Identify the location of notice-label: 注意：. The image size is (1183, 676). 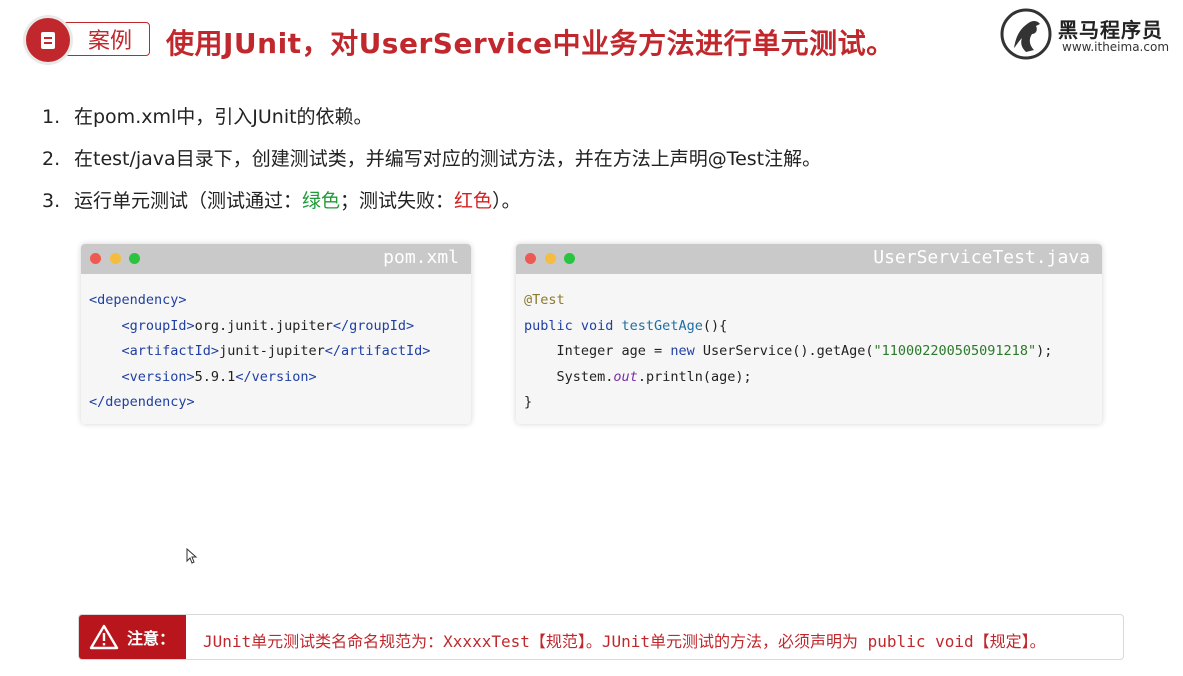
(151, 638).